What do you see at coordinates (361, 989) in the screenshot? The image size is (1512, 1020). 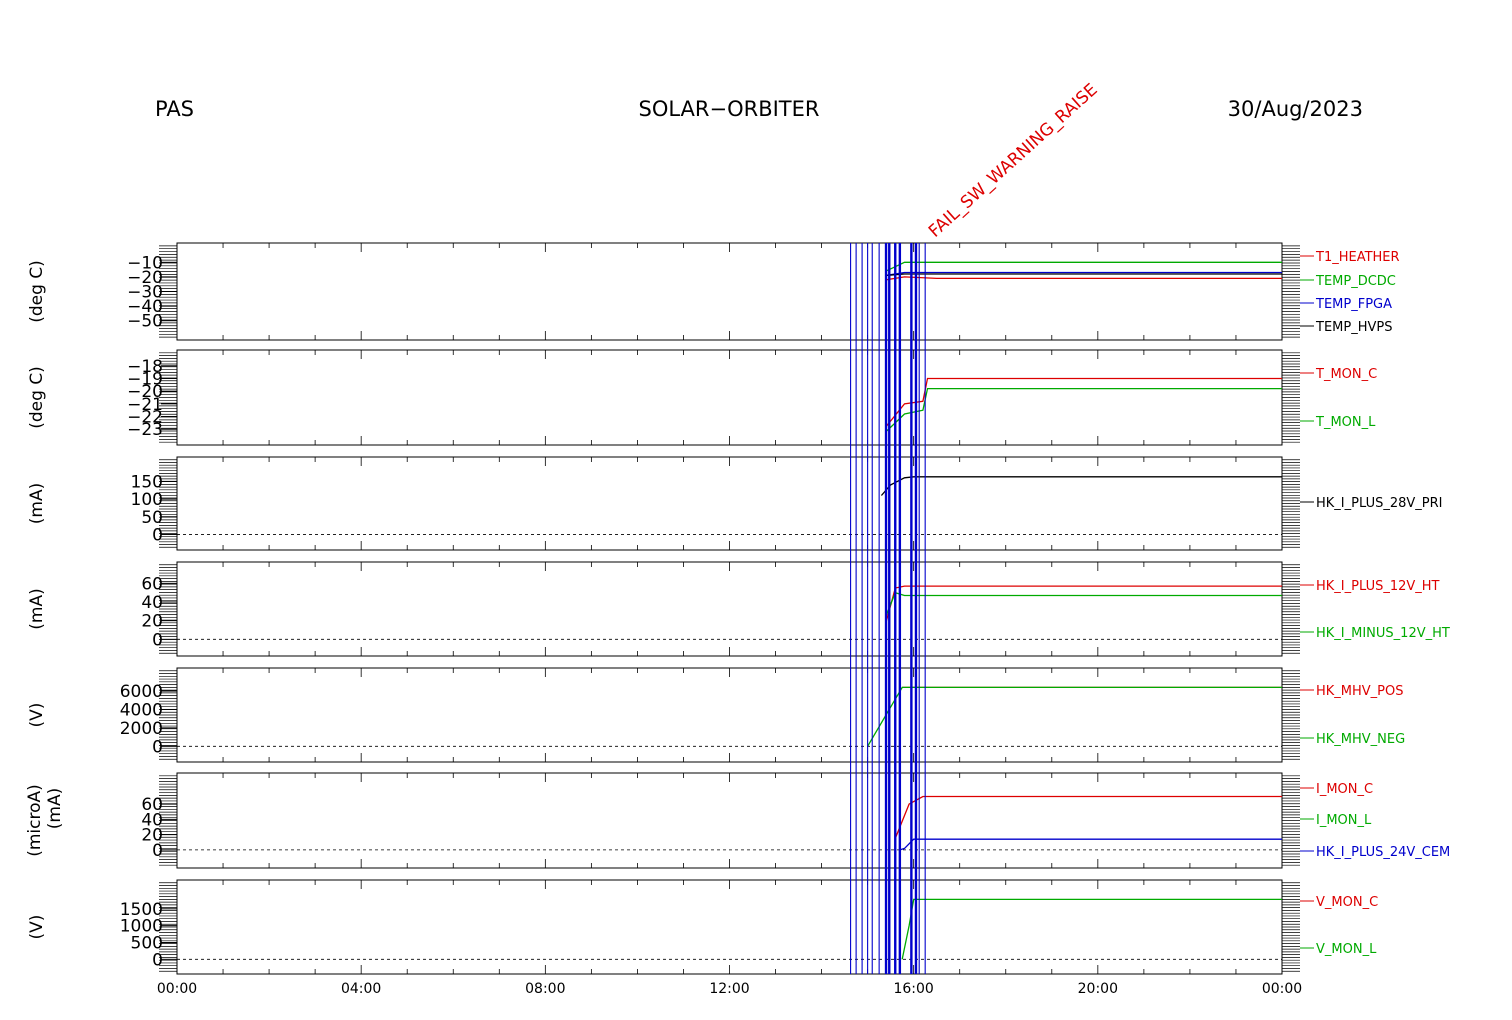 I see `x-tick-label: 04:00` at bounding box center [361, 989].